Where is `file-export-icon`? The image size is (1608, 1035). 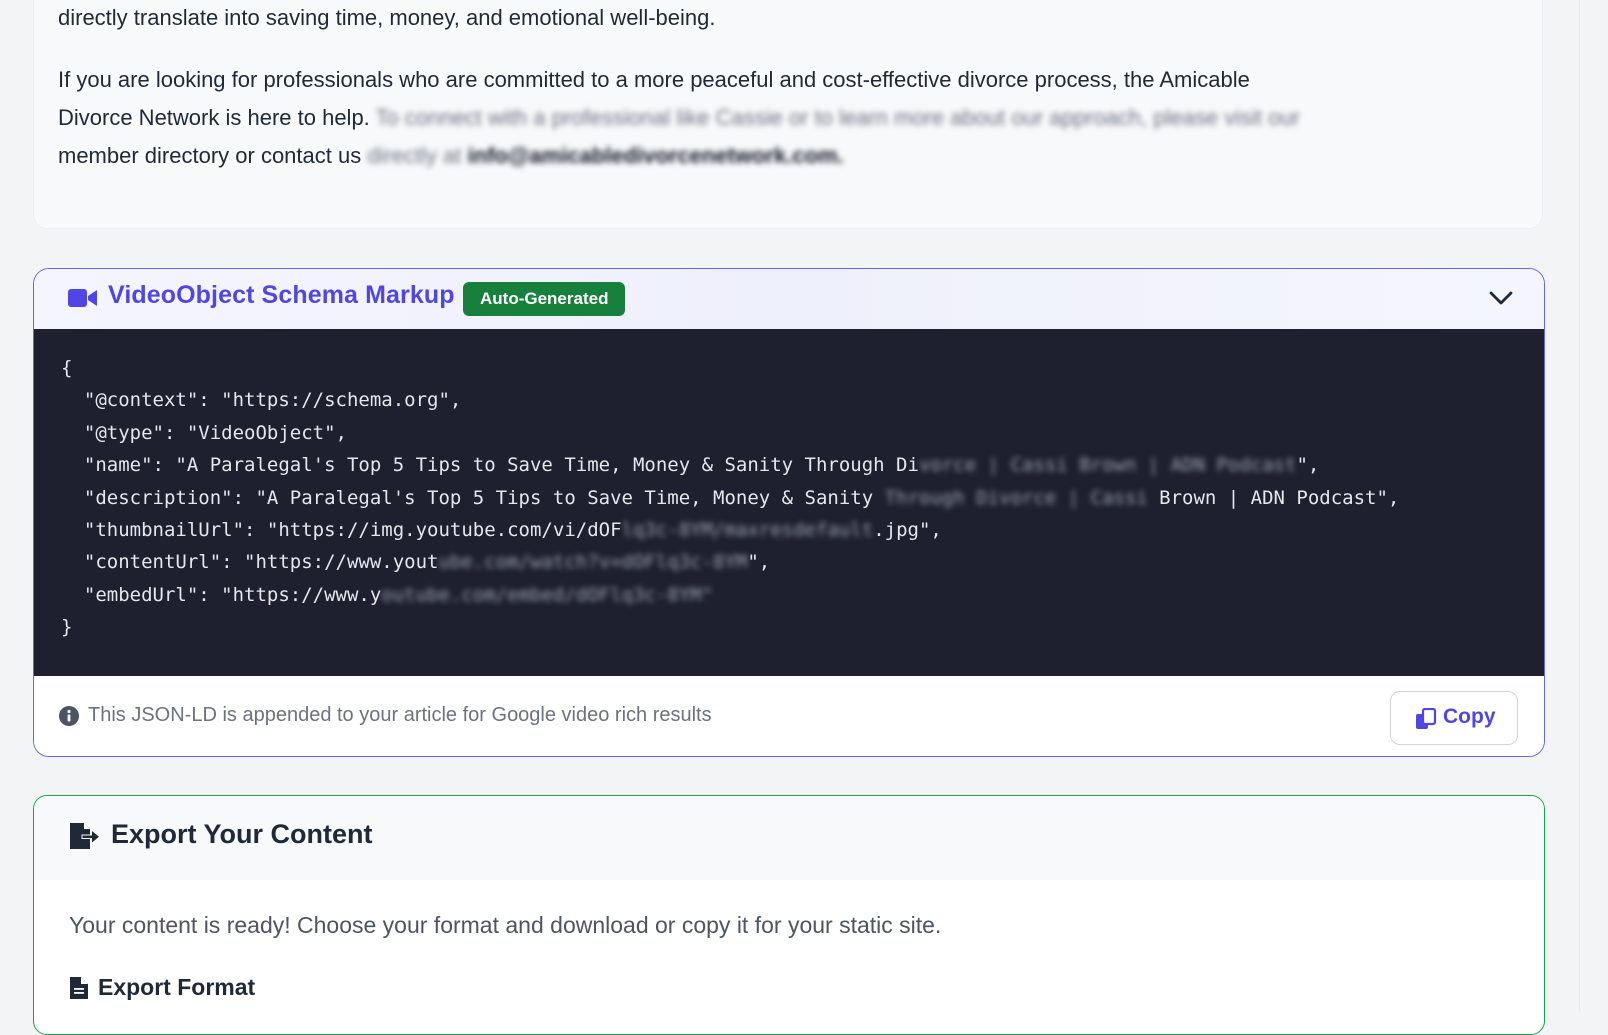
file-export-icon is located at coordinates (84, 836).